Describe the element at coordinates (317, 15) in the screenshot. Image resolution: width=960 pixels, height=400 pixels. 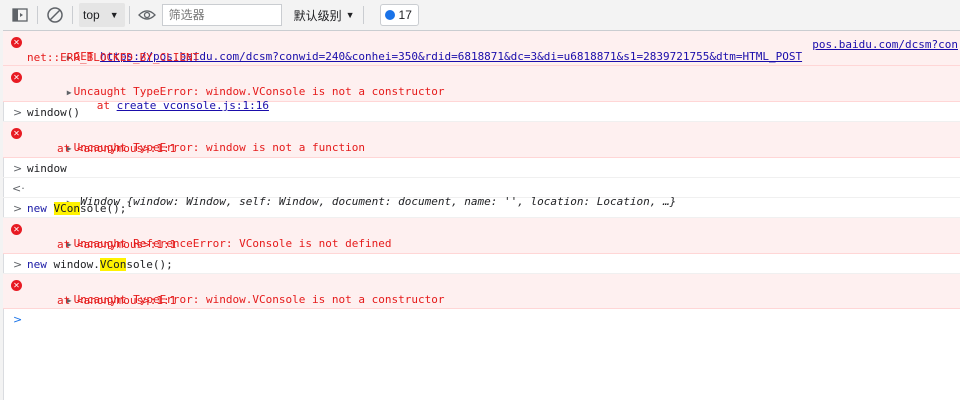
I see `log-levels-label: 默认级别` at that location.